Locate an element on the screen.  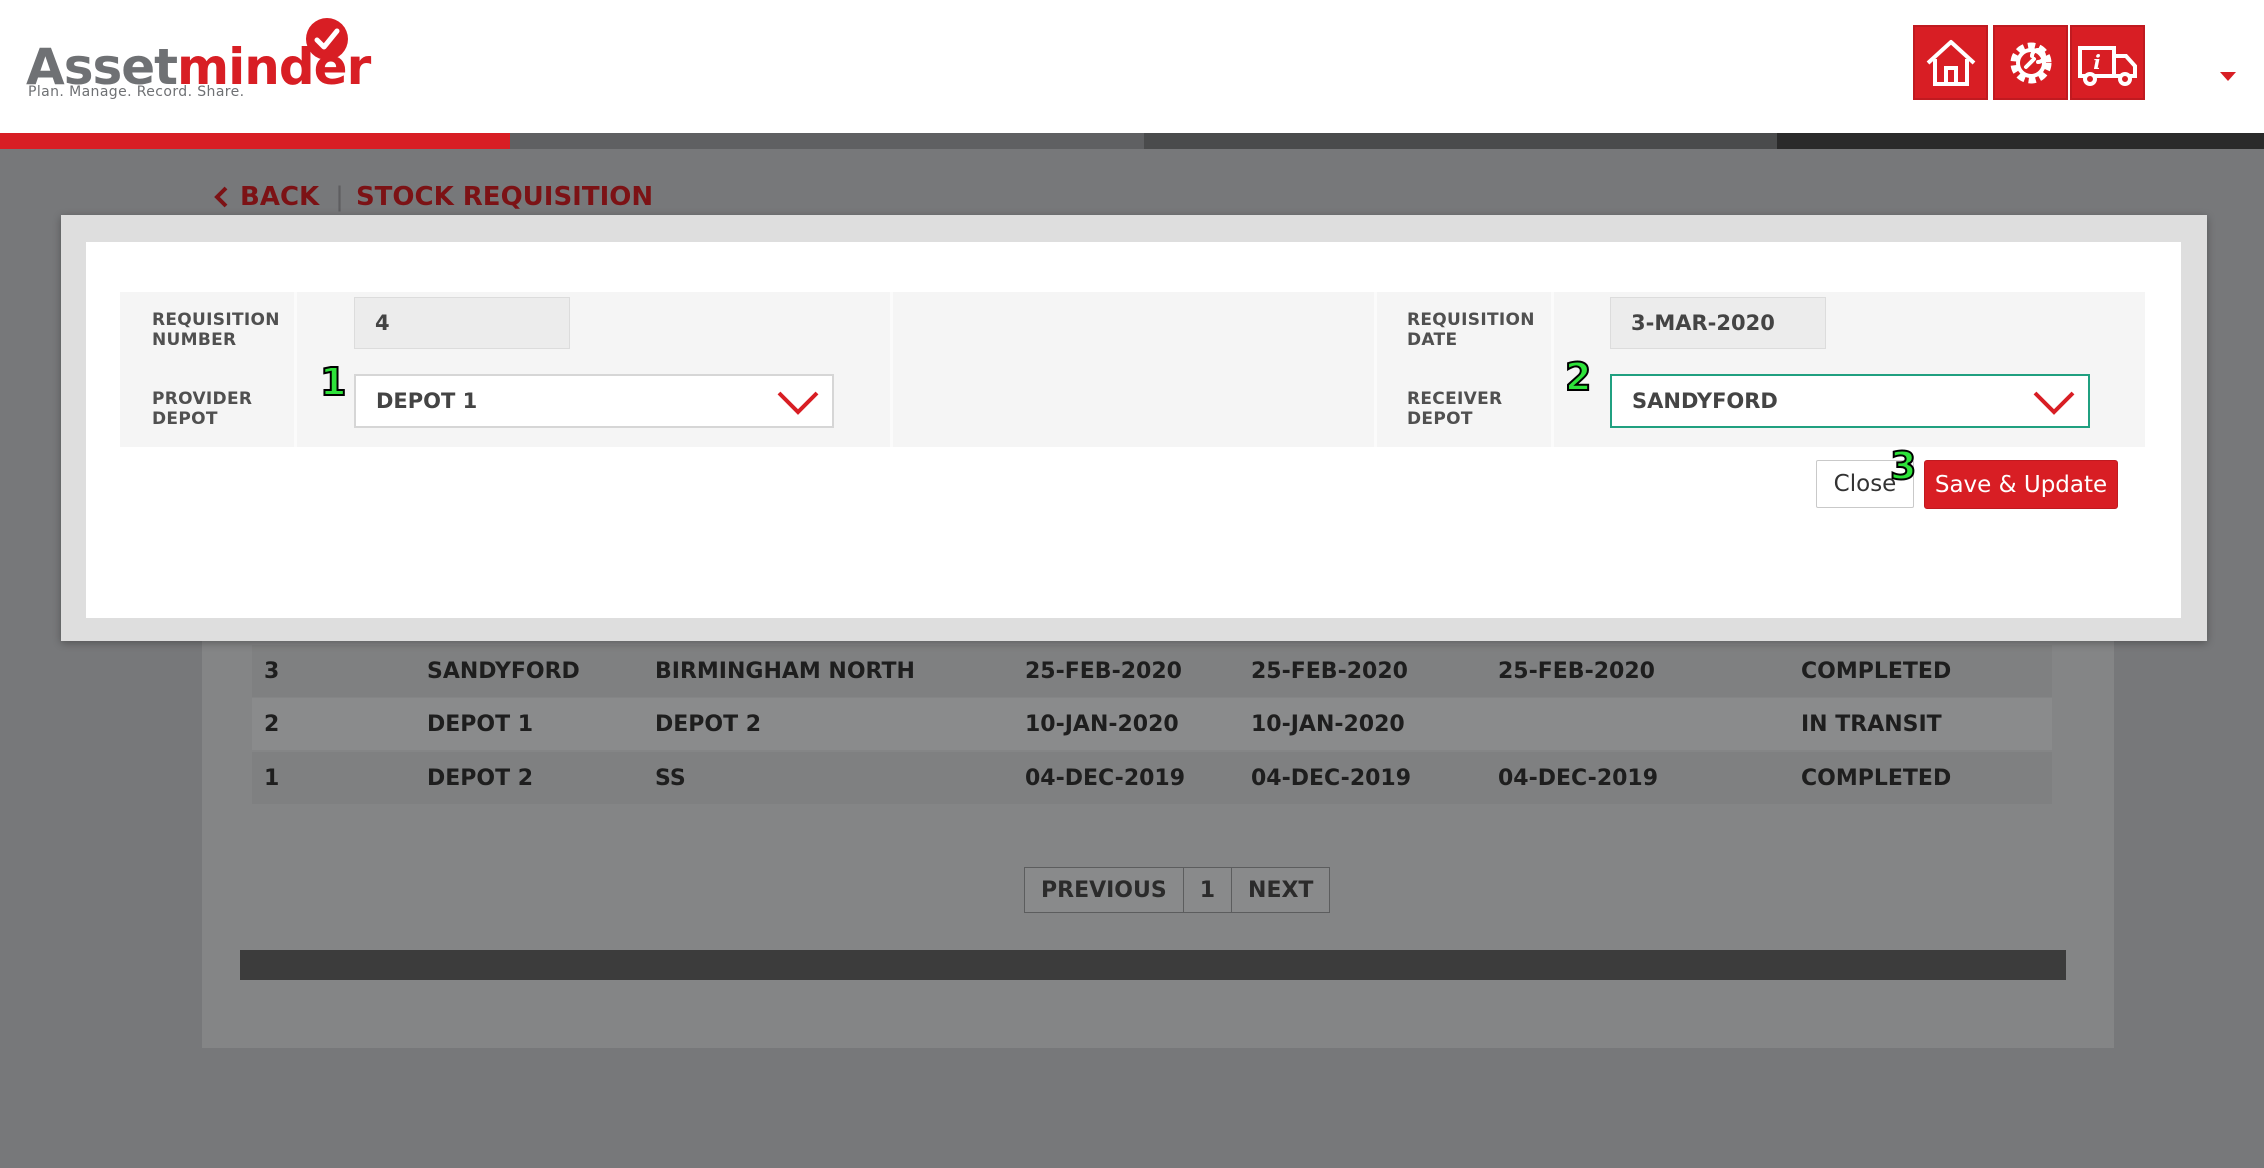
page-title: STOCK REQUISITION is located at coordinates (504, 197).